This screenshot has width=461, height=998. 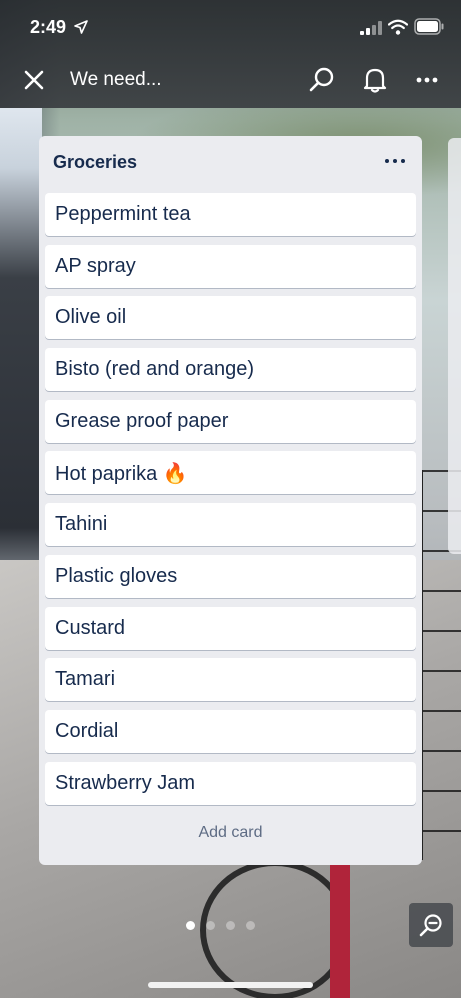 I want to click on search-icon, so click(x=322, y=80).